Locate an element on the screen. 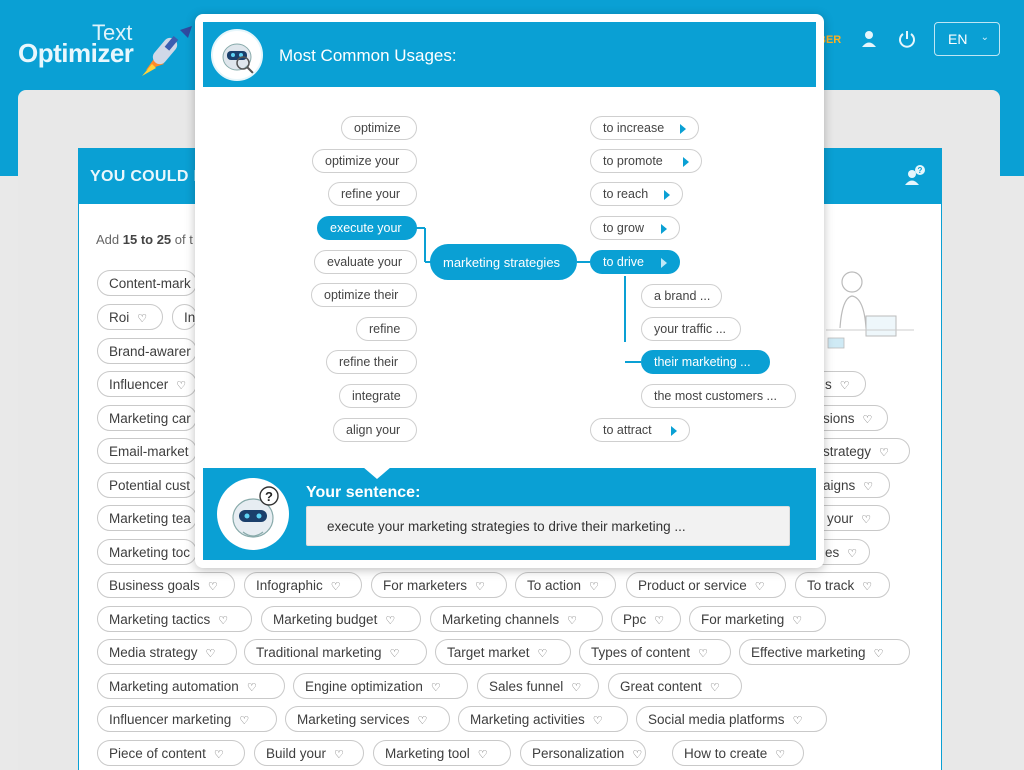 The image size is (1024, 770). tag-chip: For marketers ♡ is located at coordinates (439, 585).